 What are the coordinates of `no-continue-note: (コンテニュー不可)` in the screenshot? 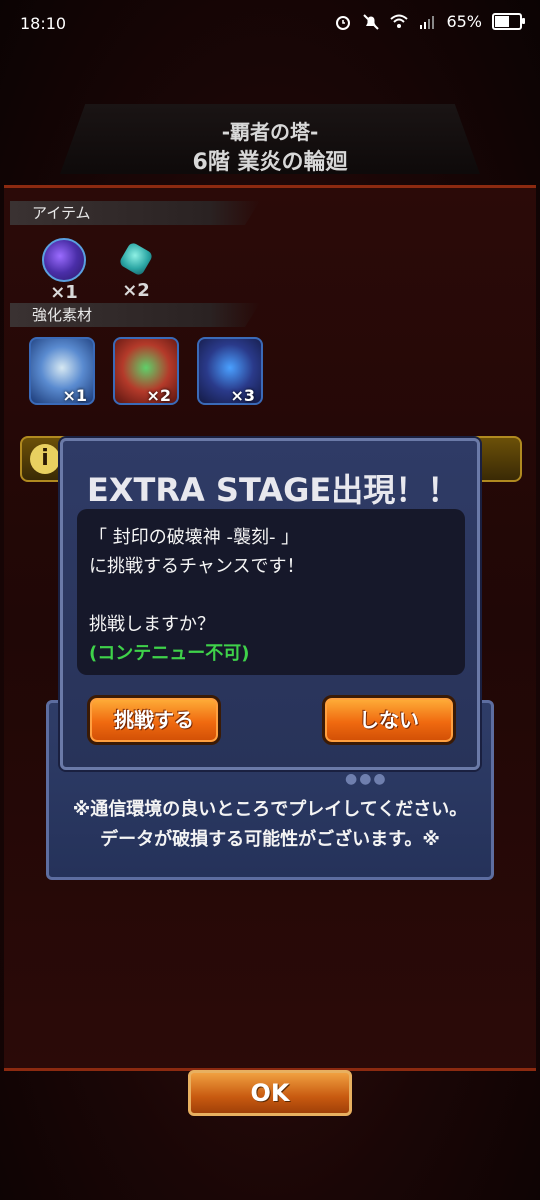 It's located at (169, 653).